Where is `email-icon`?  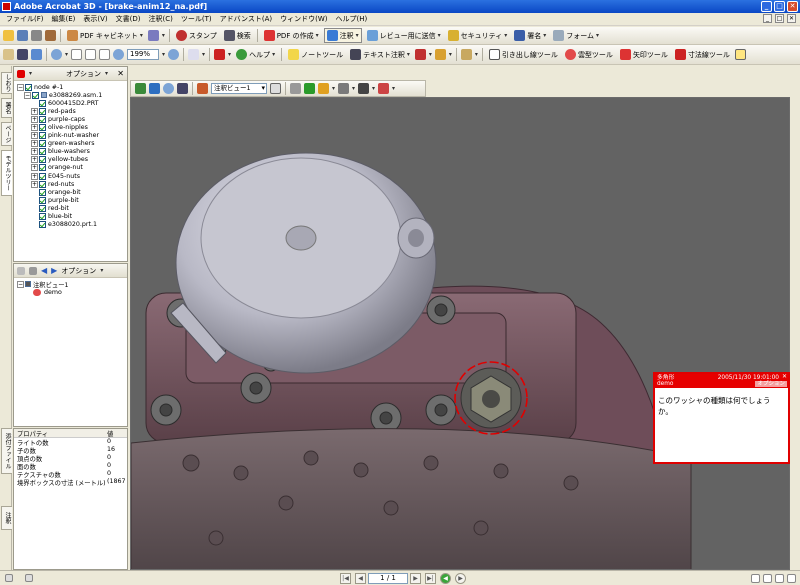 email-icon is located at coordinates (50, 35).